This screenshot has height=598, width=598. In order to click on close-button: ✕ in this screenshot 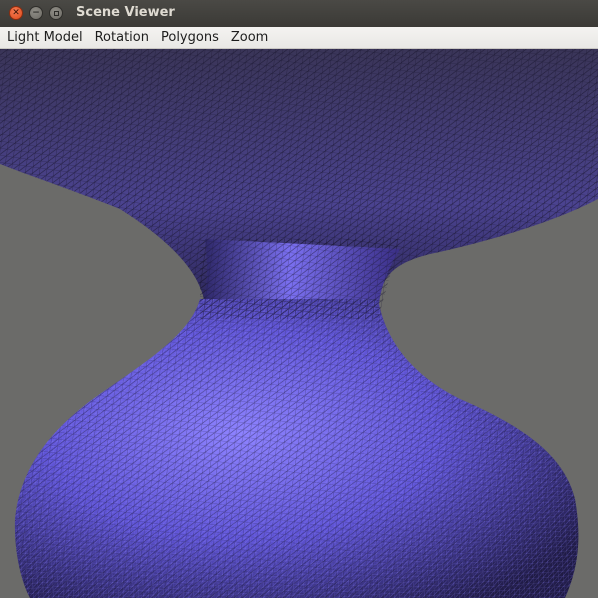, I will do `click(16, 13)`.